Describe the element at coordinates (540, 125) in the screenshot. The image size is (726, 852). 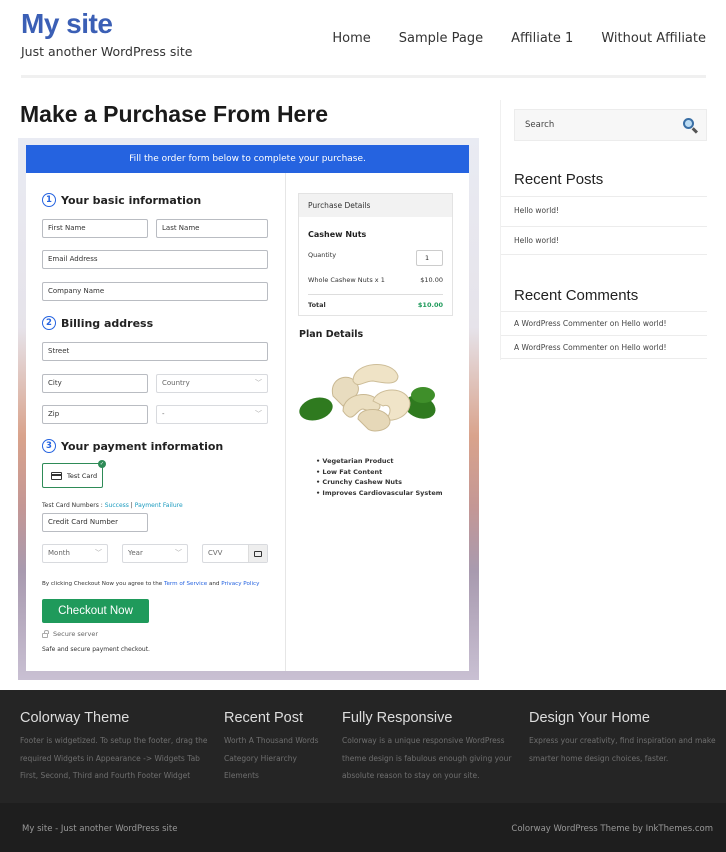
I see `search-placeholder: Search` at that location.